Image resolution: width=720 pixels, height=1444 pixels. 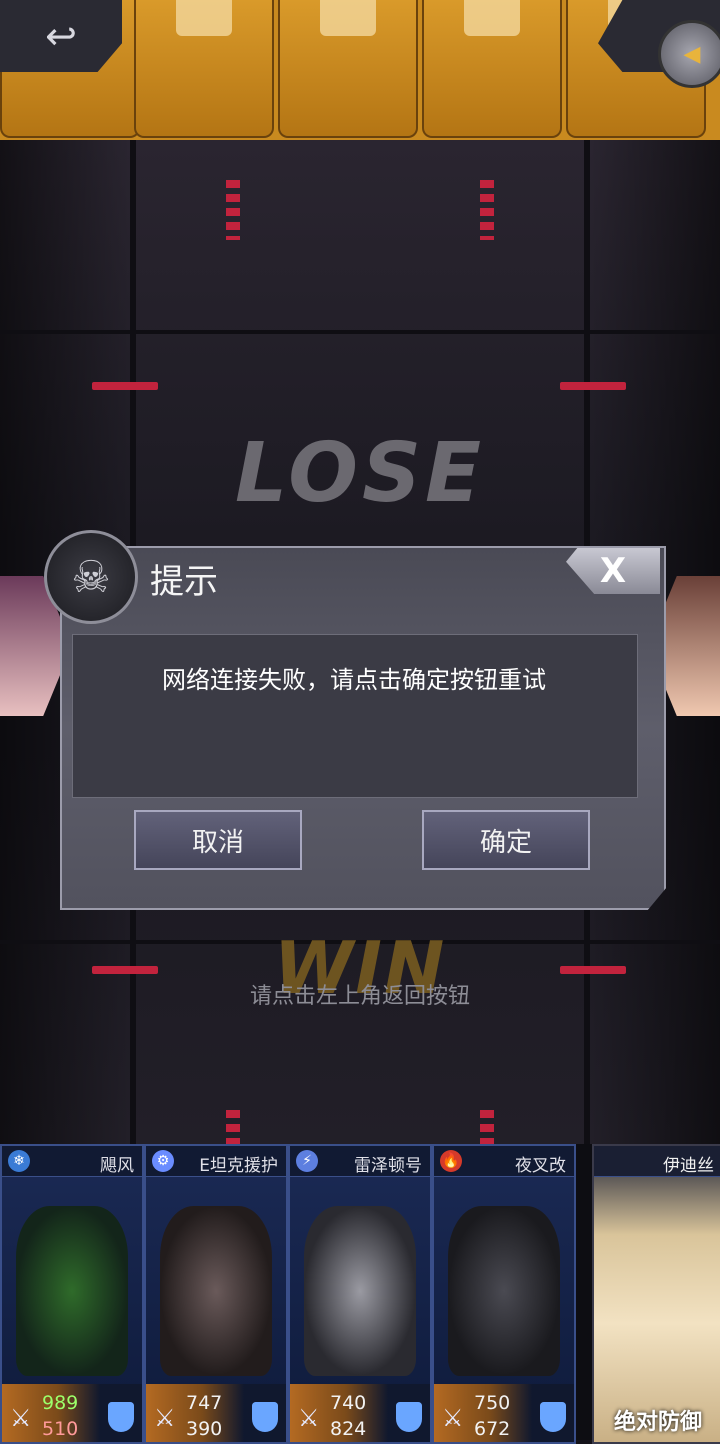 I want to click on dialog-message: 网络连接失败，请点击确定按钮重试, so click(x=354, y=680).